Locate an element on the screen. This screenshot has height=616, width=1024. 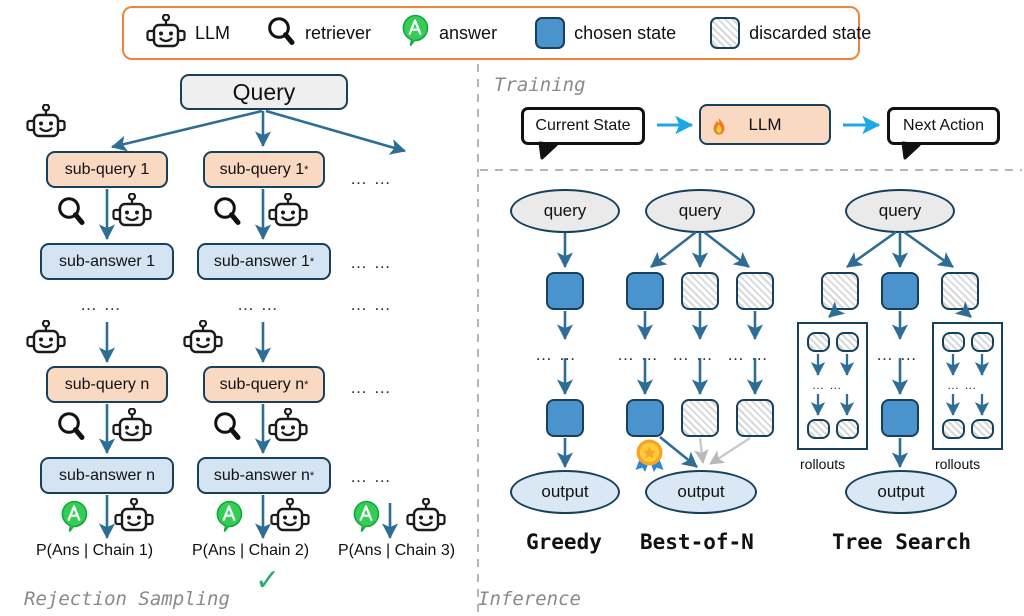
greedy-output-node: output is located at coordinates (565, 492).